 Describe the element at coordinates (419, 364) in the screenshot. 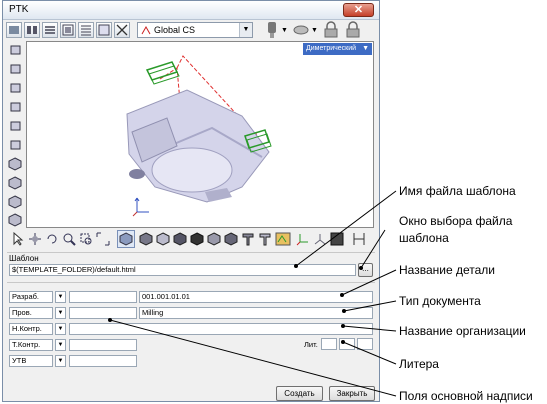

I see `annotation-litera: Литера` at that location.